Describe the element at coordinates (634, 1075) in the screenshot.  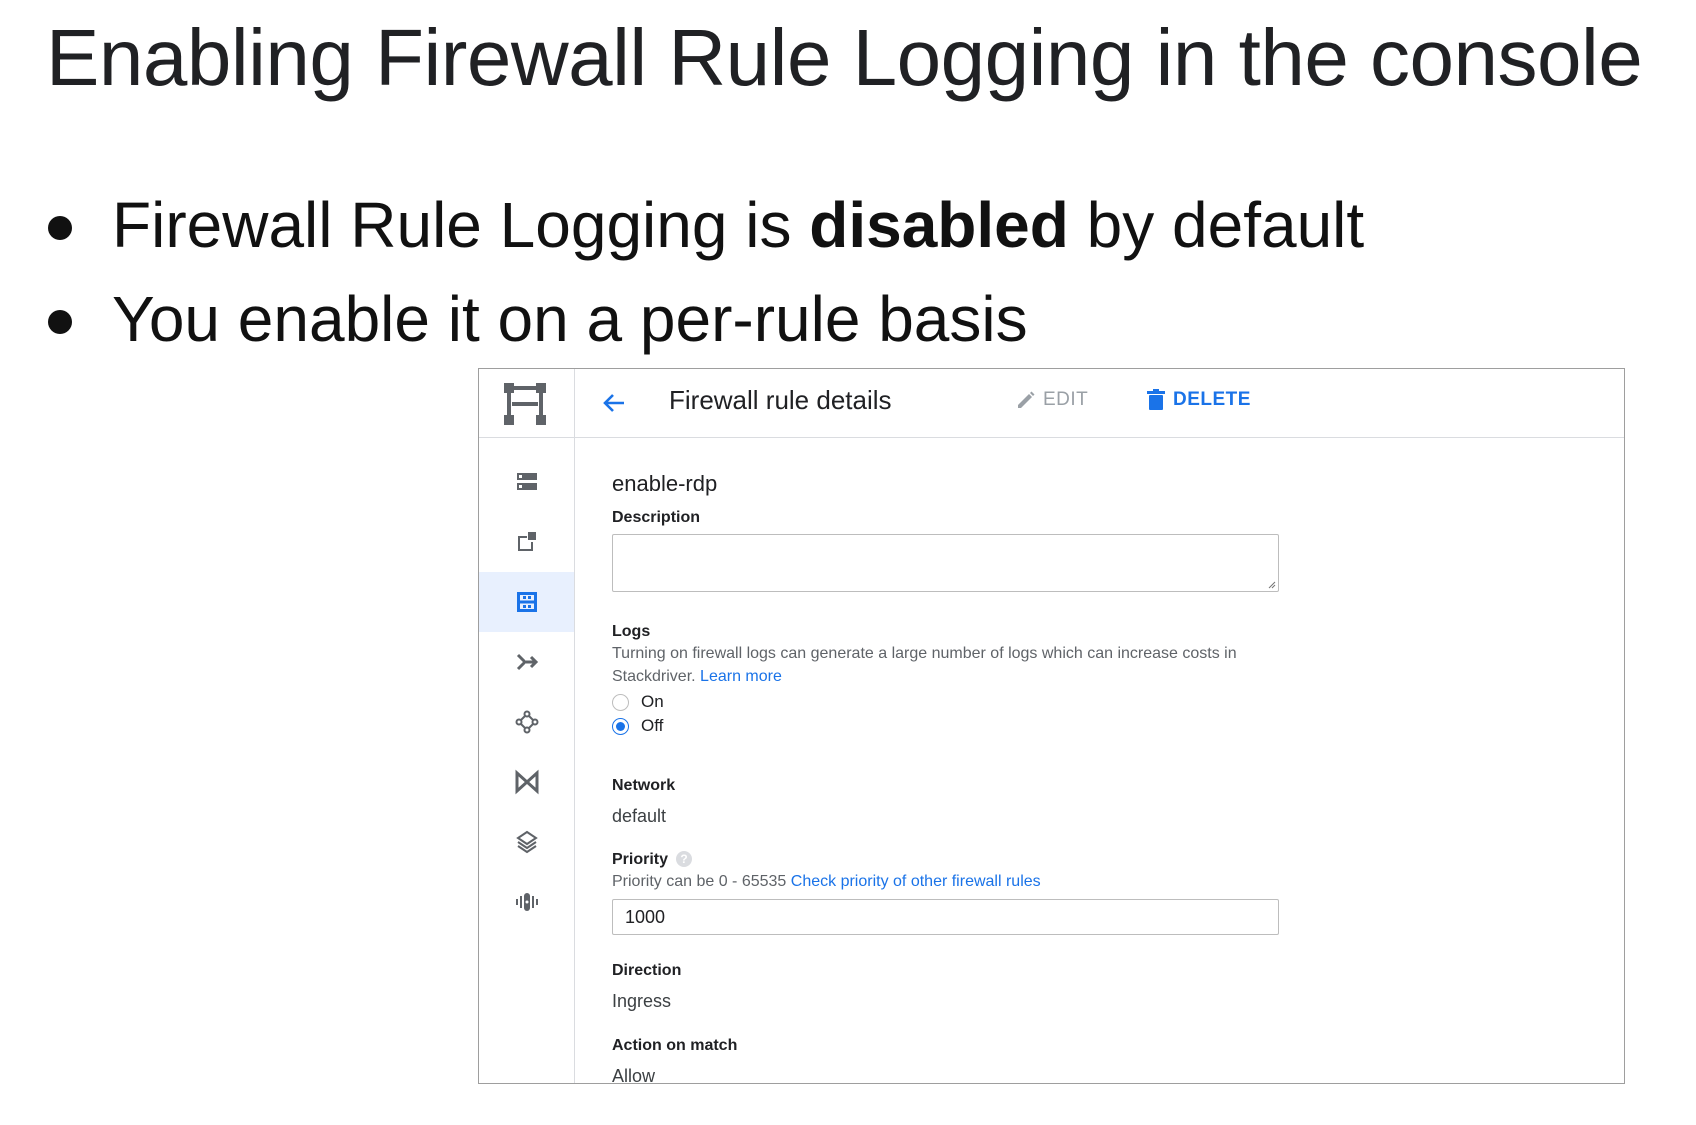
I see `action-value: Allow` at that location.